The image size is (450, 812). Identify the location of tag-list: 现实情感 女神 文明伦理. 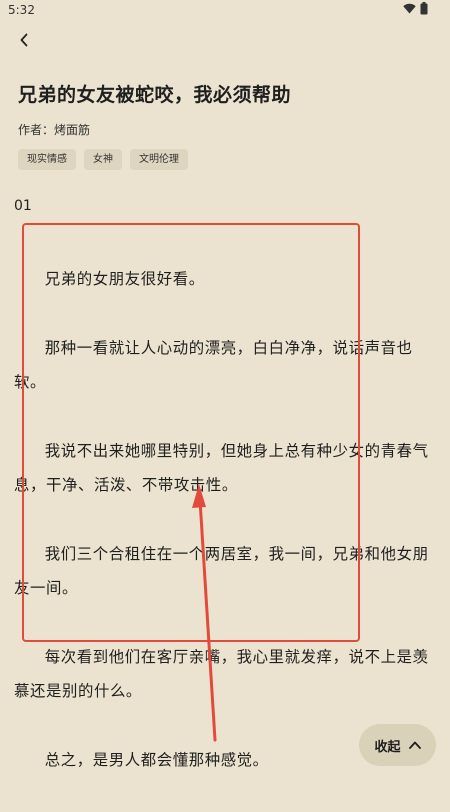
(103, 159).